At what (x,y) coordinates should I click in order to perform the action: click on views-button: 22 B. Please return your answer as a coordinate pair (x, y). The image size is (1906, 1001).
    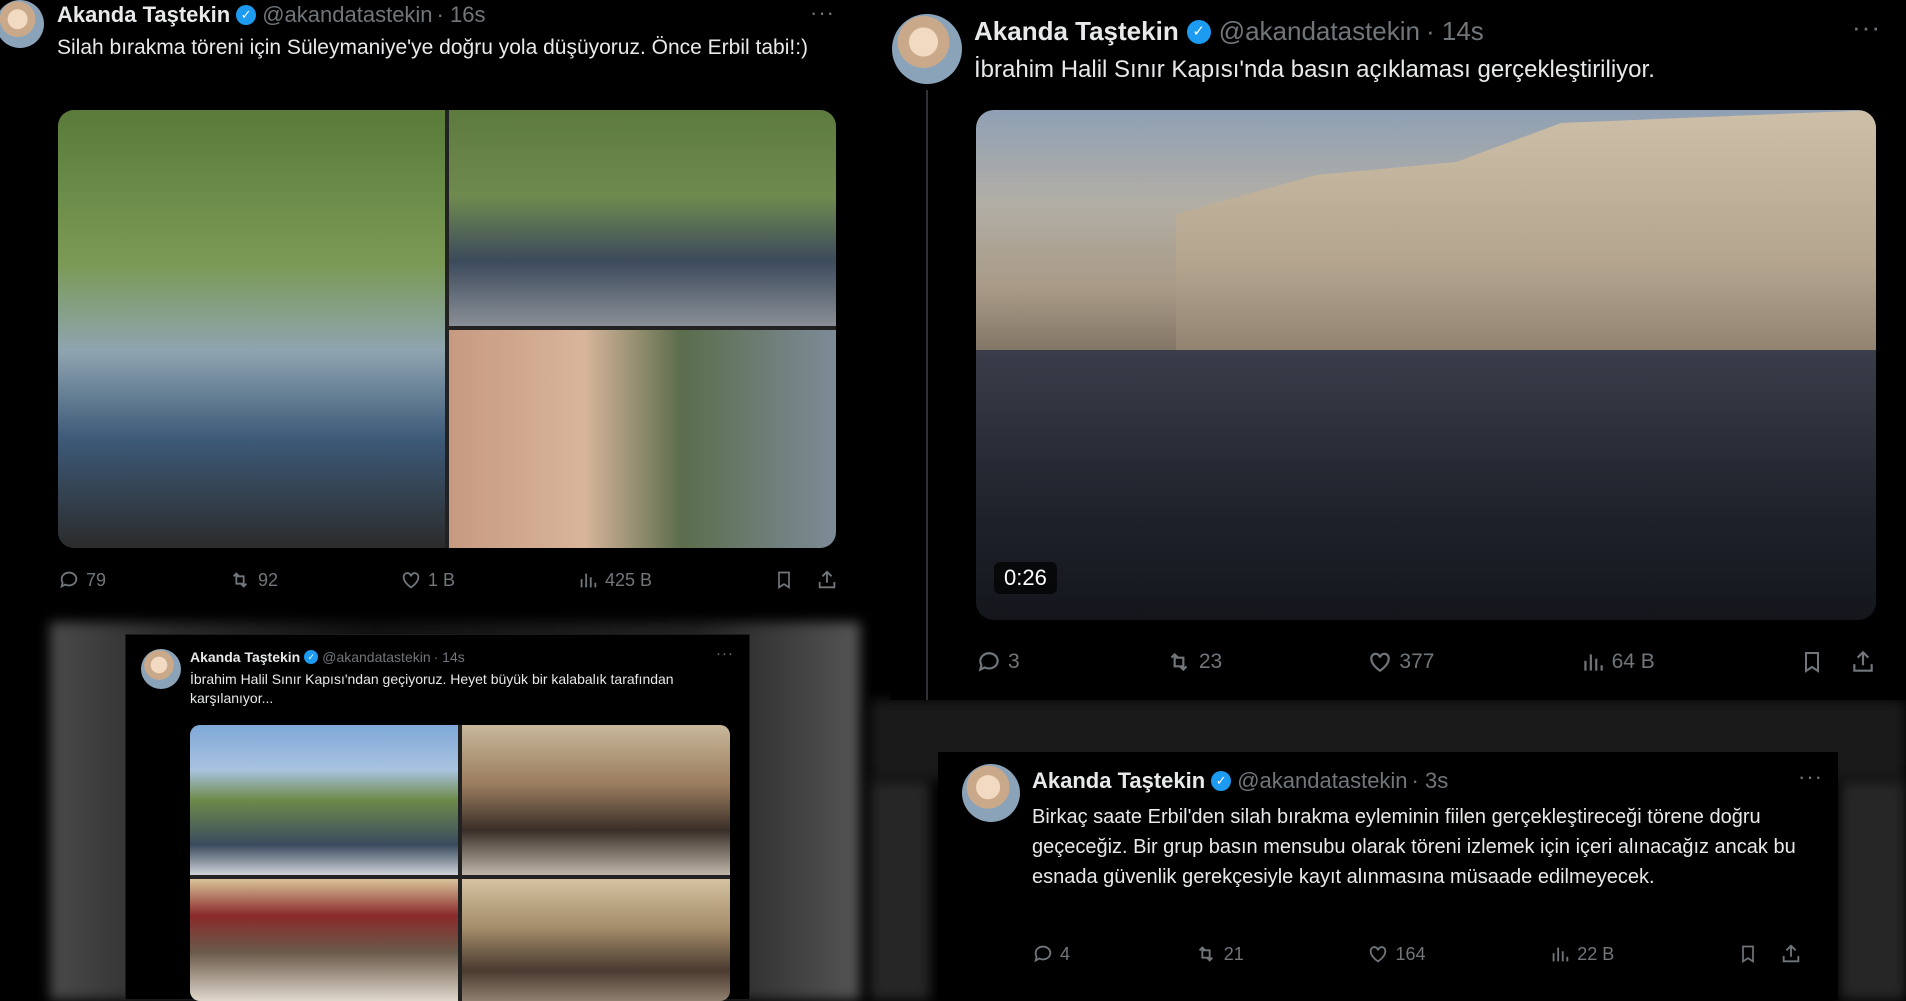
    Looking at the image, I should click on (1581, 954).